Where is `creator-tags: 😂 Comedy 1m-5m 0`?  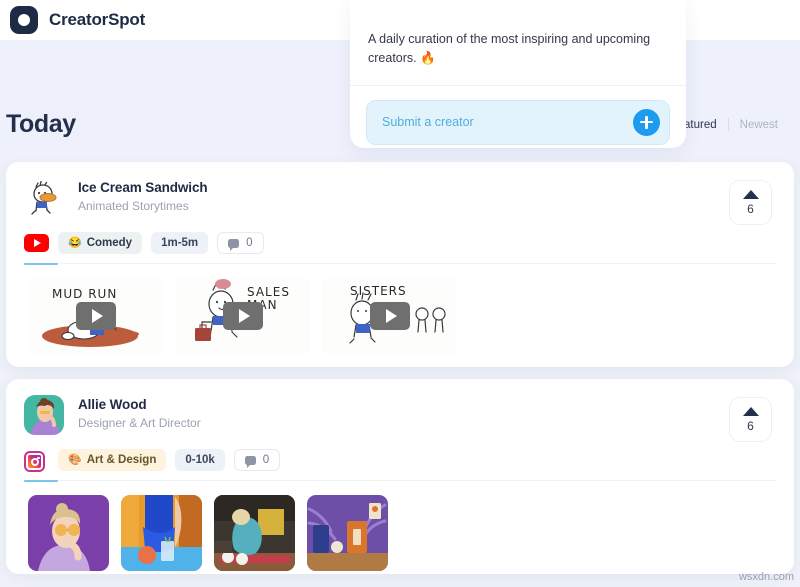
creator-tags: 😂 Comedy 1m-5m 0 is located at coordinates (400, 236).